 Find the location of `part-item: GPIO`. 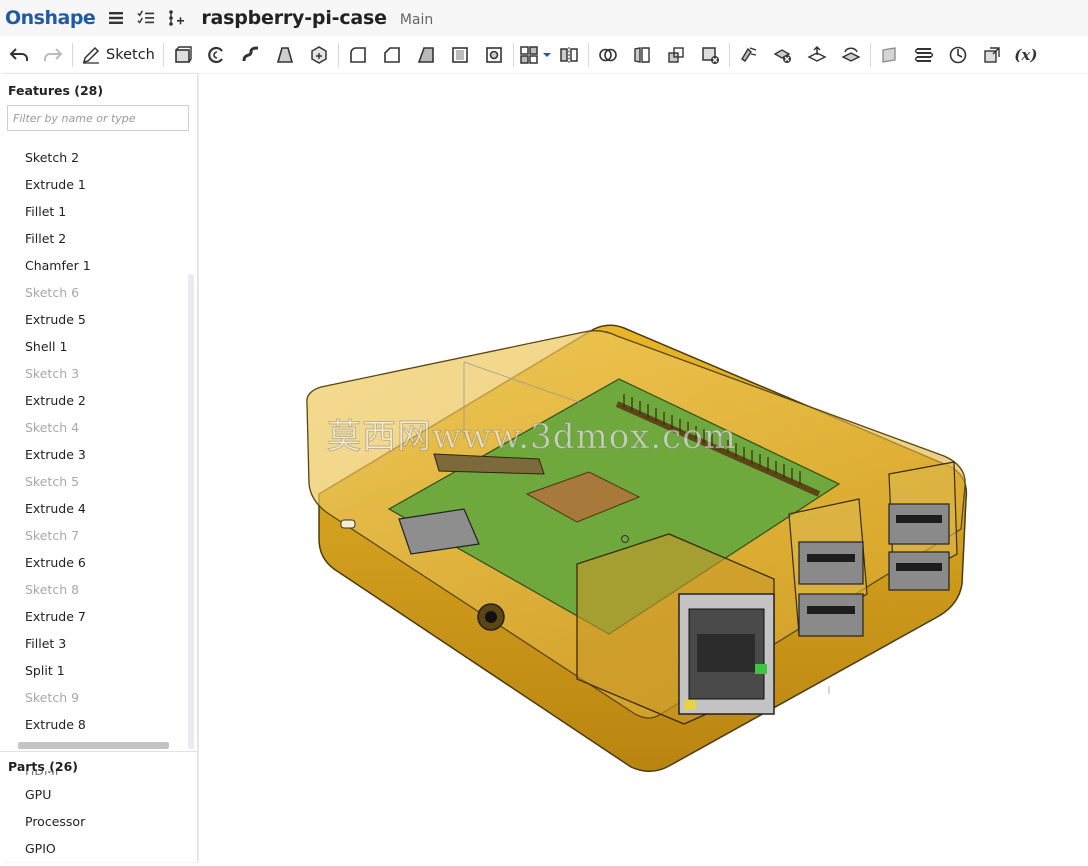

part-item: GPIO is located at coordinates (93, 848).